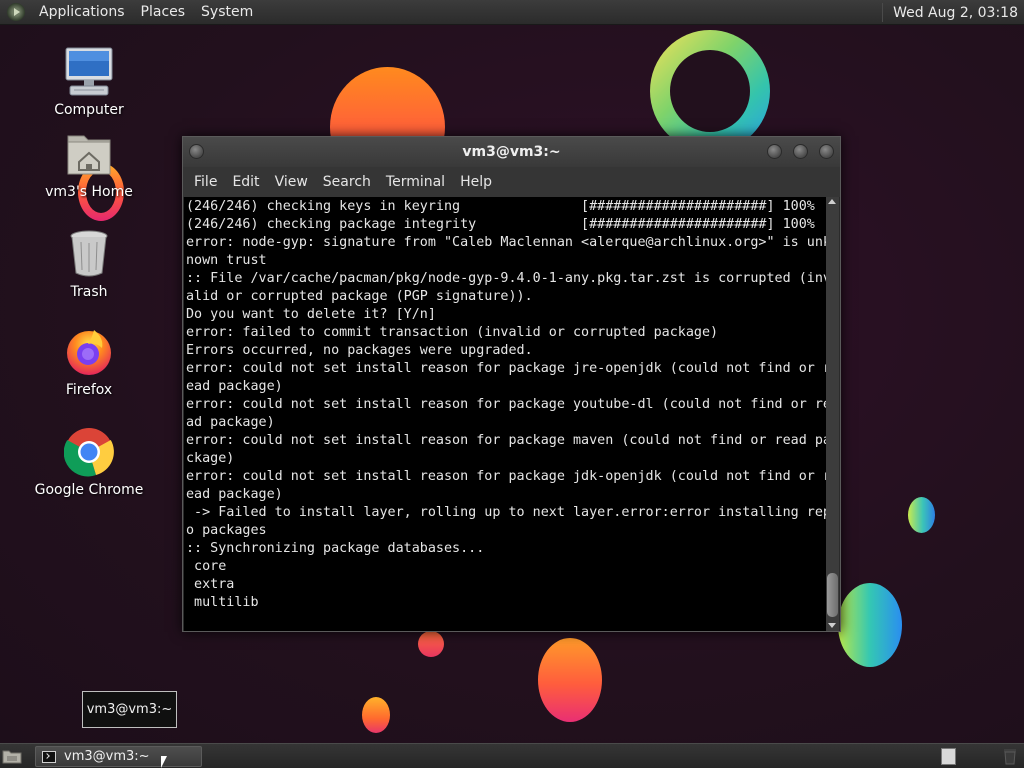  I want to click on taskbar-terminal-button: vm3@vm3:~, so click(118, 756).